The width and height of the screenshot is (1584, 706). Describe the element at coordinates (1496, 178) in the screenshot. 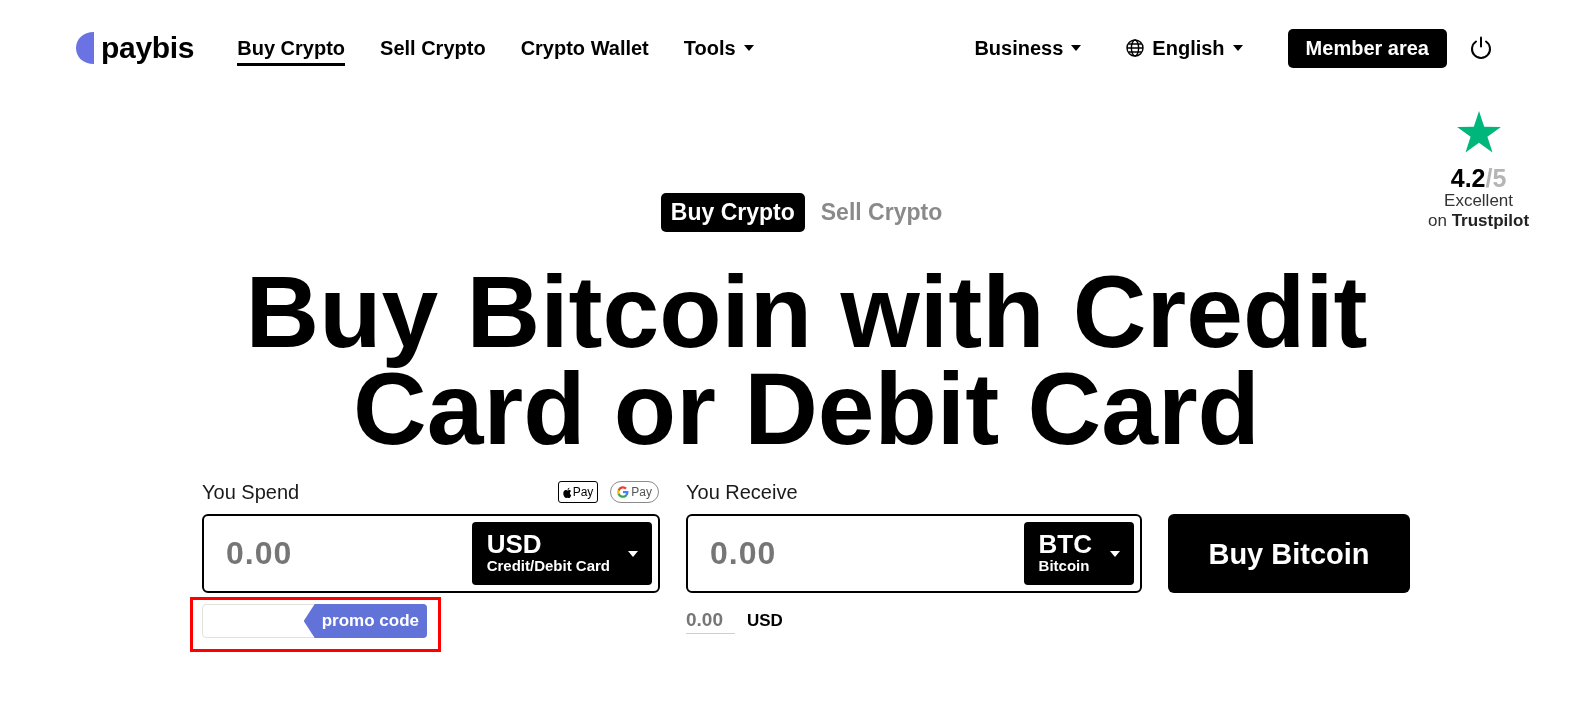

I see `rating-scale: /5` at that location.